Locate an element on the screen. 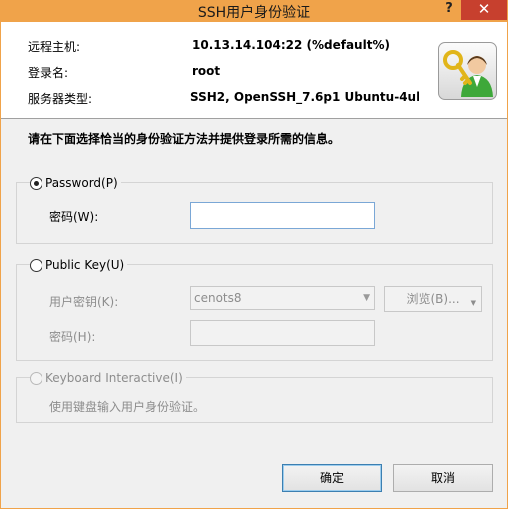  browse-button: 浏览(B)... ▼ is located at coordinates (433, 299).